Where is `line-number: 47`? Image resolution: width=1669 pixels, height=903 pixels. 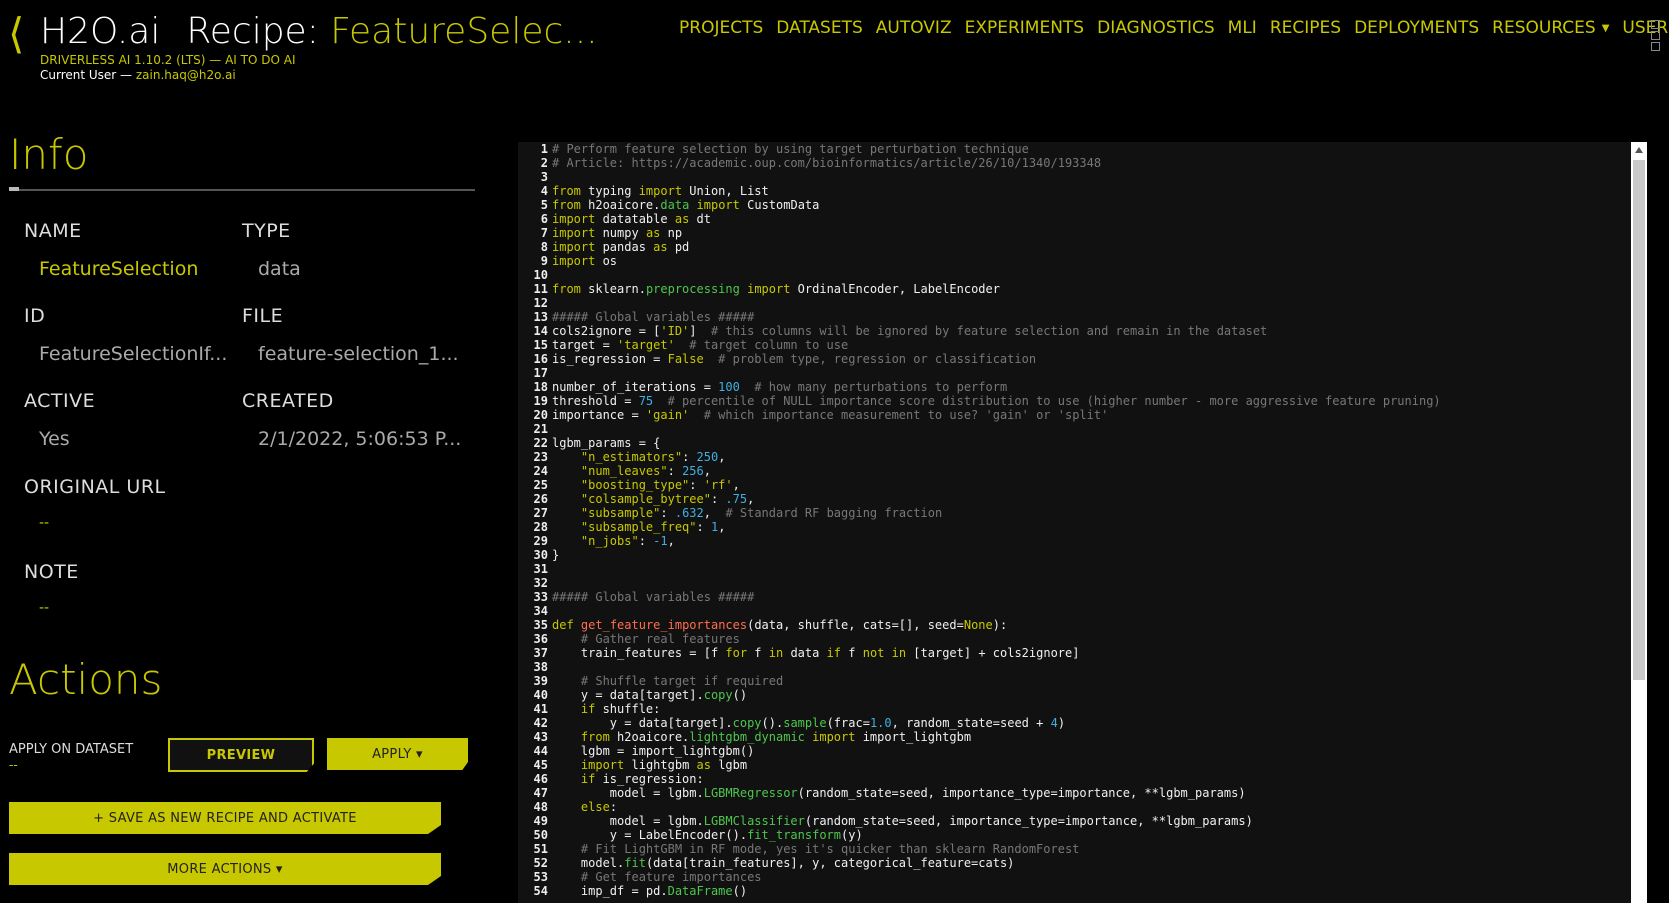 line-number: 47 is located at coordinates (540, 793).